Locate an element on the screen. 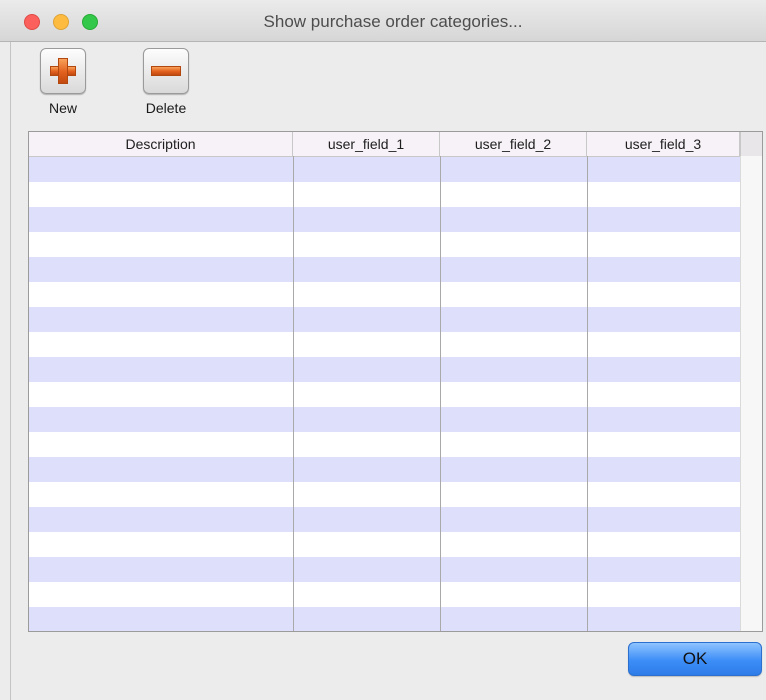 Image resolution: width=766 pixels, height=700 pixels. minus-icon is located at coordinates (166, 71).